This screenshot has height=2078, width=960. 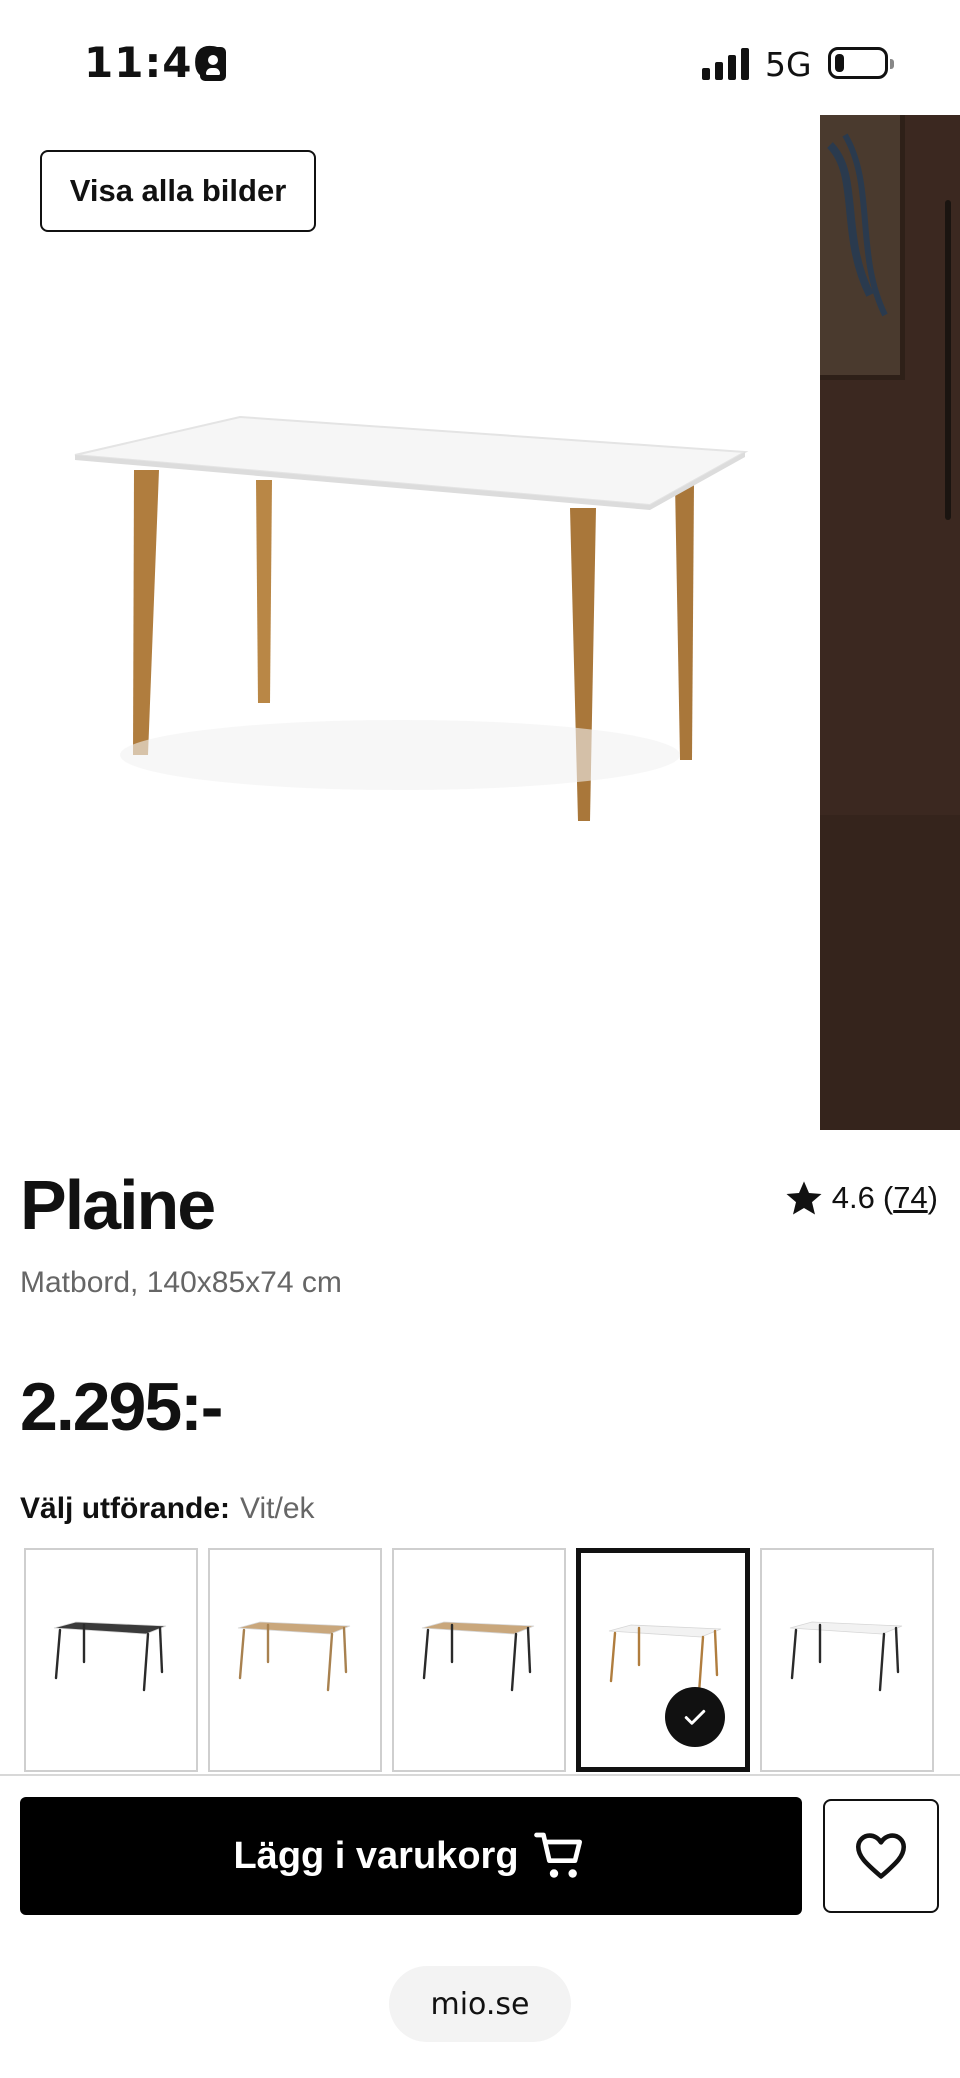 I want to click on favorite-button, so click(x=881, y=1856).